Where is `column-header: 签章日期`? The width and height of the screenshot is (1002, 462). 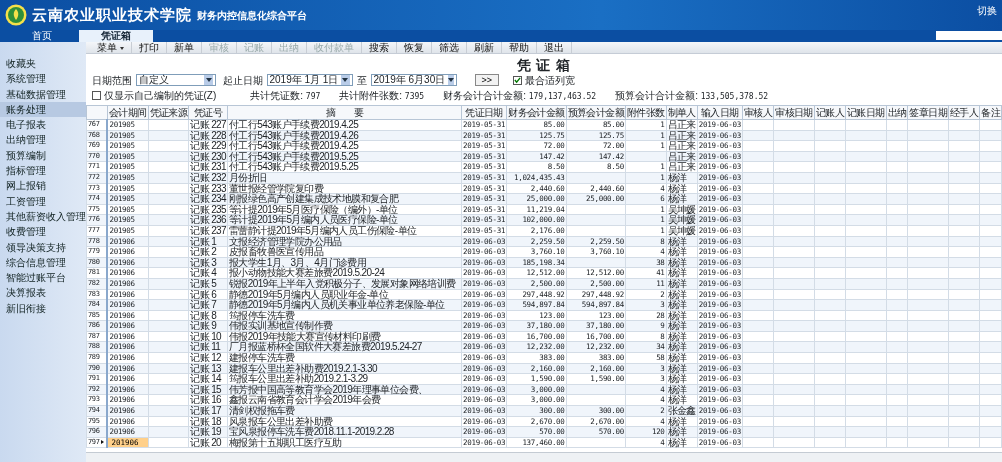
column-header: 签章日期 is located at coordinates (928, 112).